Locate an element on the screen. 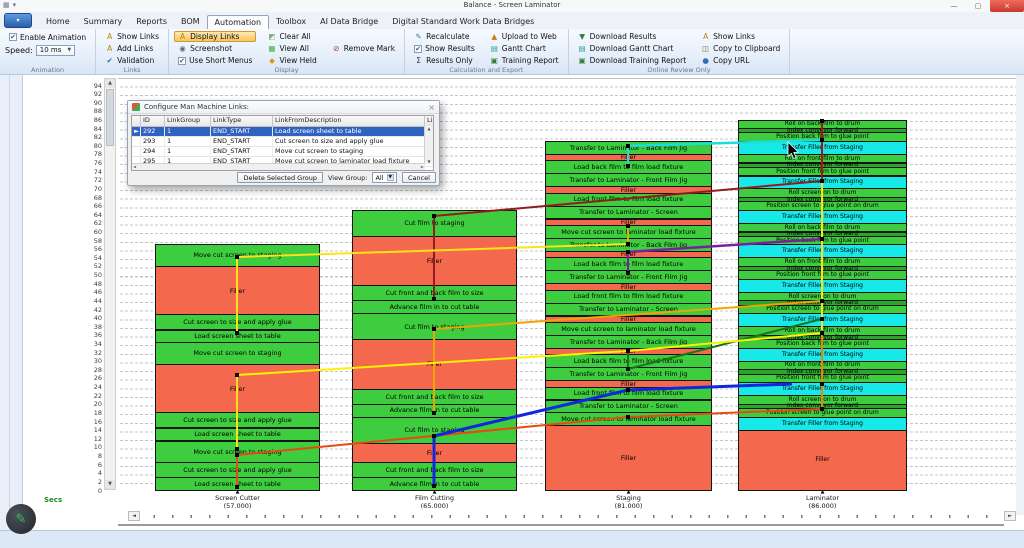  app-menu-button: ▾ is located at coordinates (18, 20).